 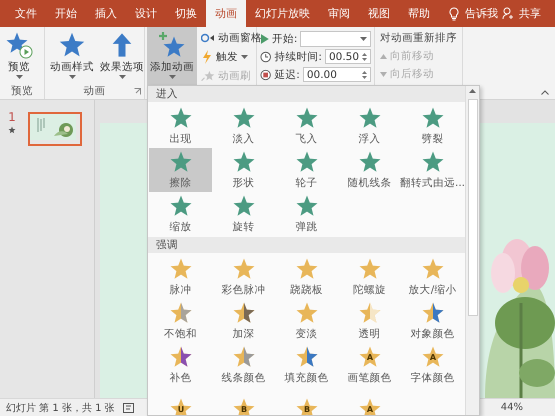 I want to click on animation-option: 加深, so click(x=243, y=321).